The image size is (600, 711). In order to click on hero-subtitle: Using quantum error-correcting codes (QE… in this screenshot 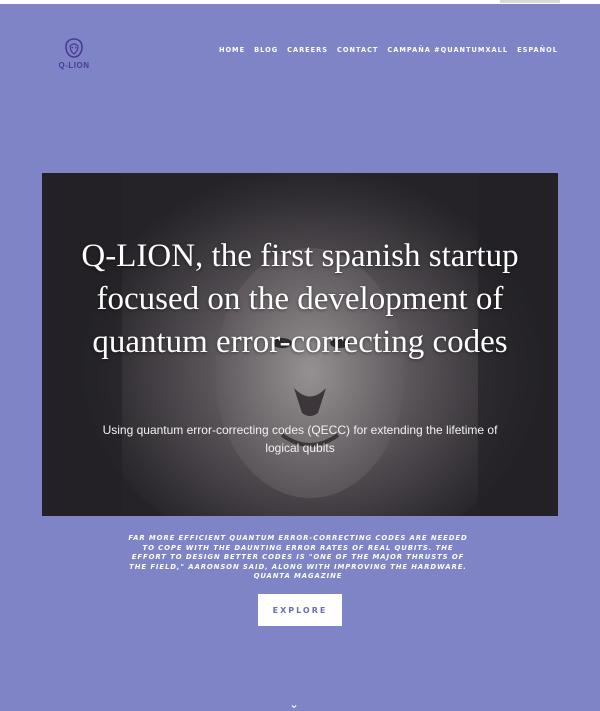, I will do `click(300, 439)`.